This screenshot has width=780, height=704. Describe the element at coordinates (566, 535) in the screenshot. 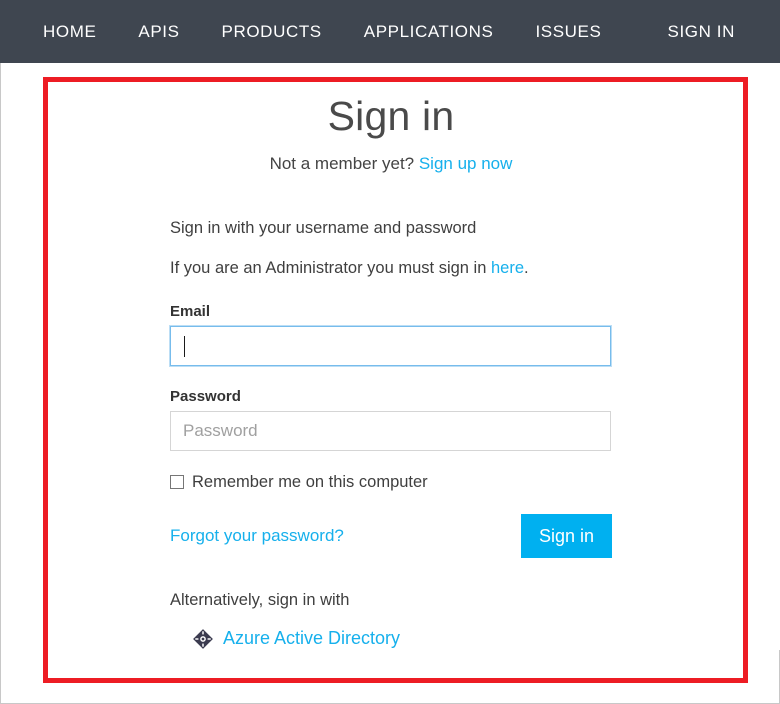

I see `sign-in-submit-button: Sign in` at that location.